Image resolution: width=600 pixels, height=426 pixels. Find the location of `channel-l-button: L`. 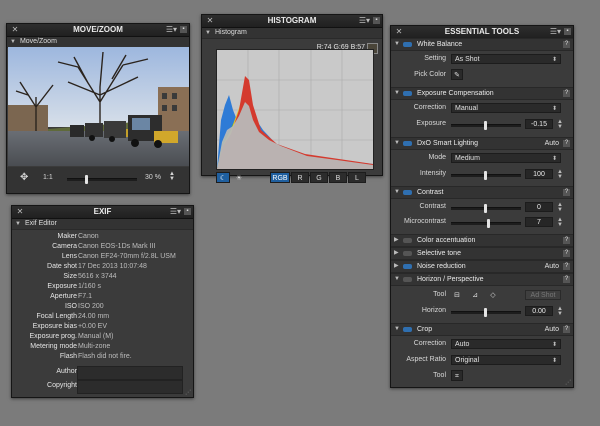

channel-l-button: L is located at coordinates (357, 177).